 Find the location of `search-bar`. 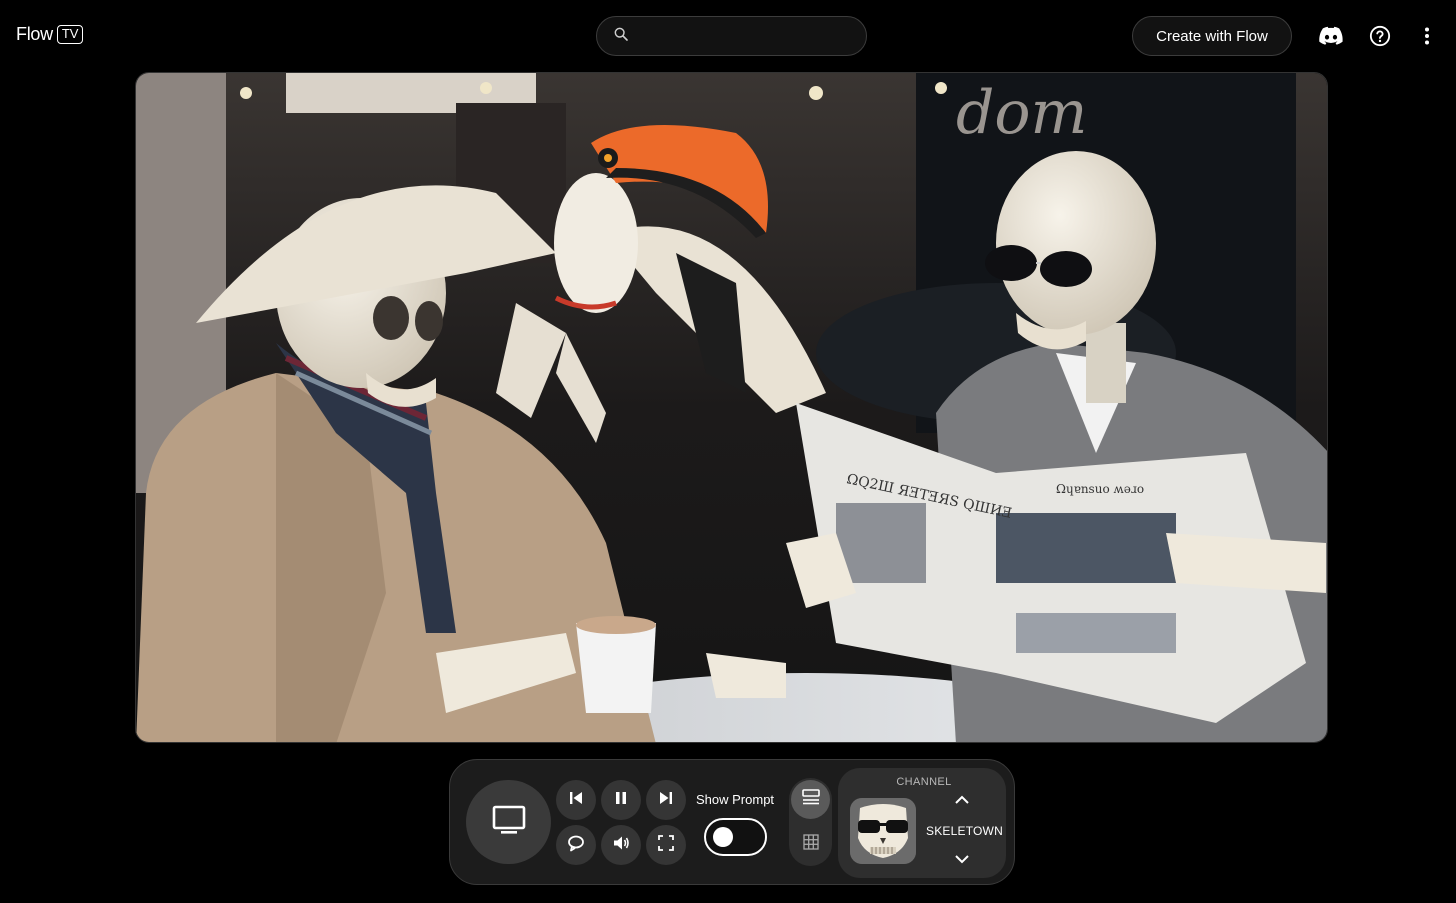

search-bar is located at coordinates (731, 36).